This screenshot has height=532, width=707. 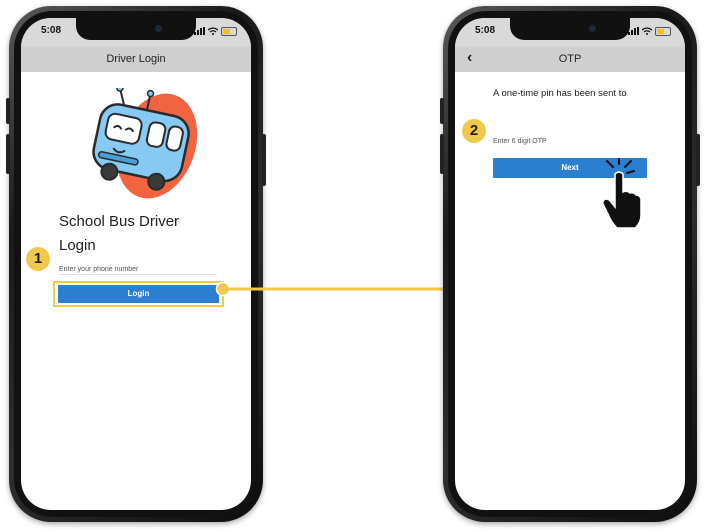 I want to click on app-bar: Driver Login, so click(x=136, y=59).